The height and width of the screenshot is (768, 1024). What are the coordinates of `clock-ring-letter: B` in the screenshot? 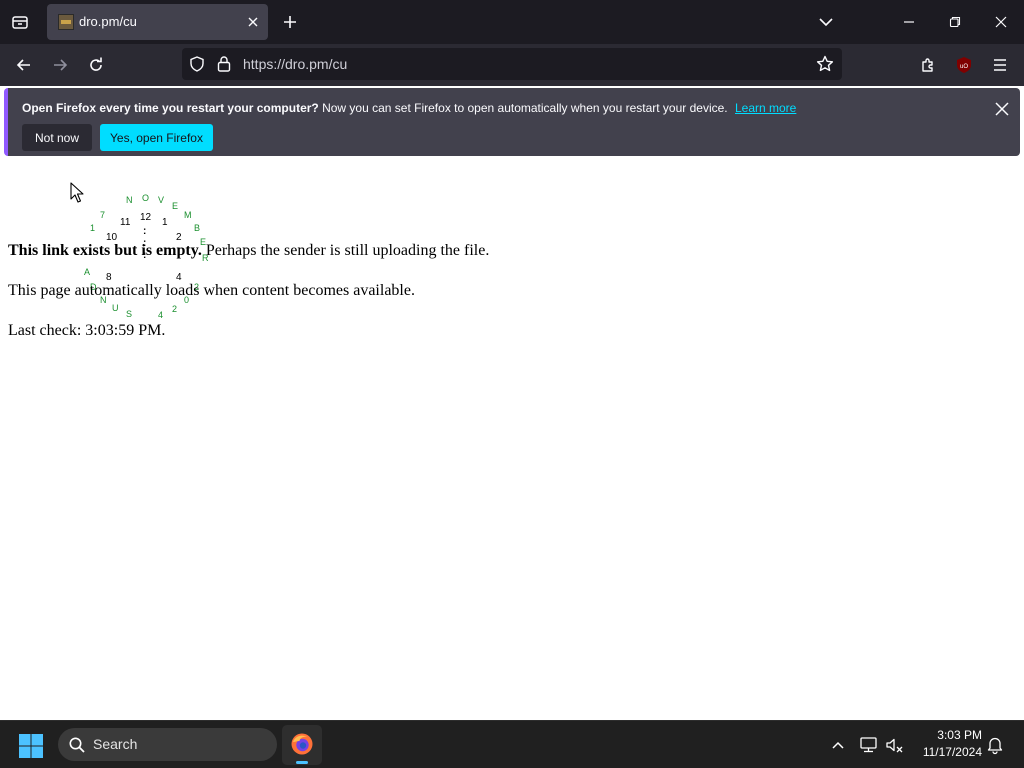 It's located at (197, 228).